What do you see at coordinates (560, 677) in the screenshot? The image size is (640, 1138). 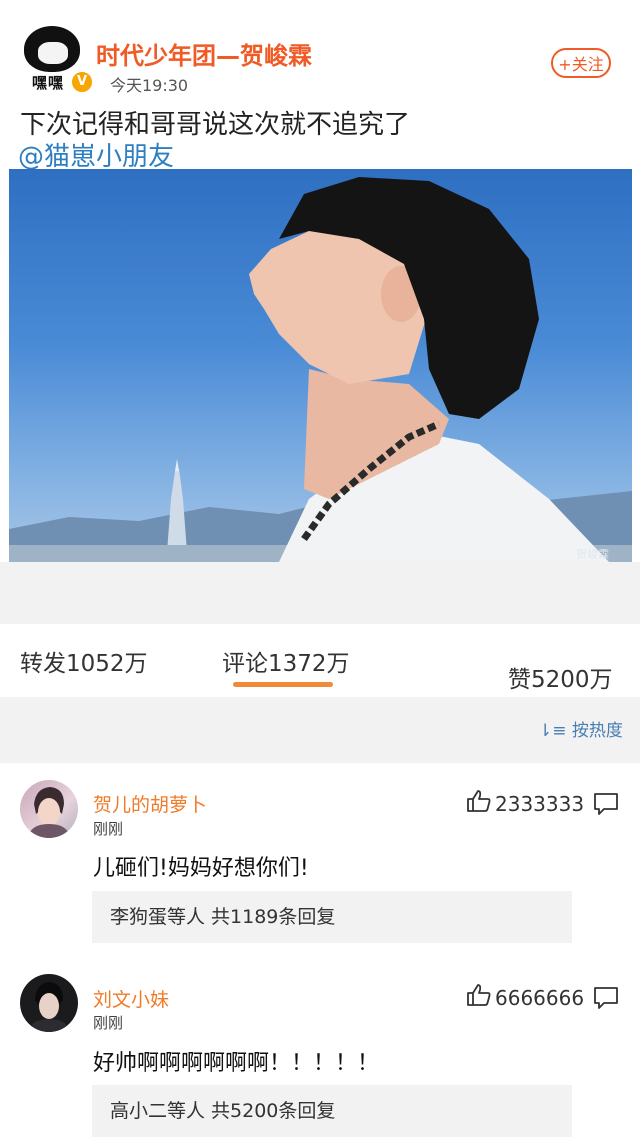 I see `tab-like: 赞5200万` at bounding box center [560, 677].